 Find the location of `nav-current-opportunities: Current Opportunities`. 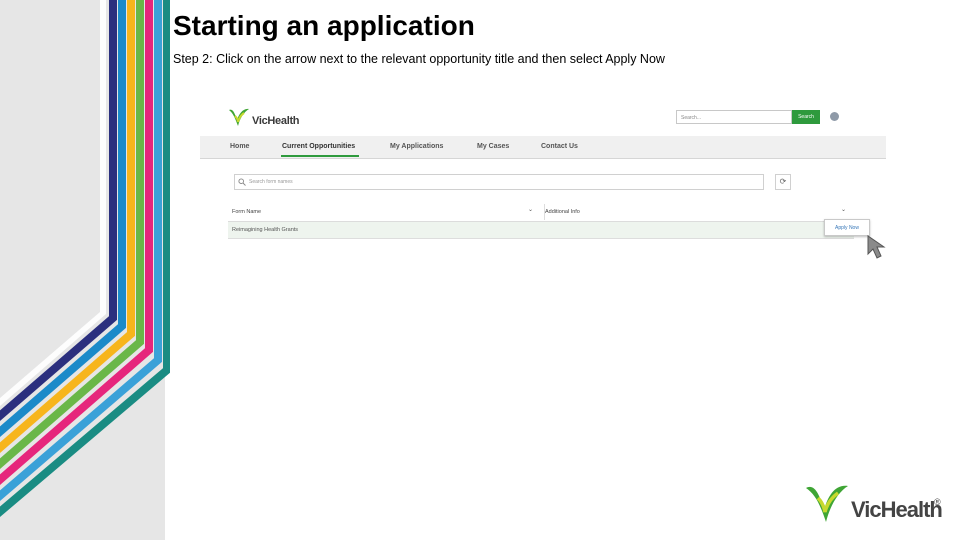

nav-current-opportunities: Current Opportunities is located at coordinates (318, 146).